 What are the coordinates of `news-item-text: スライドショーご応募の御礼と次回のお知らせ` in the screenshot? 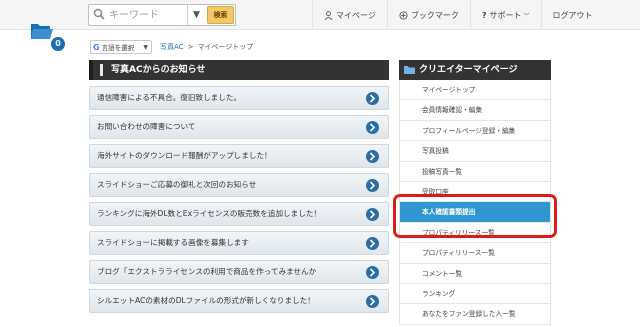 It's located at (177, 184).